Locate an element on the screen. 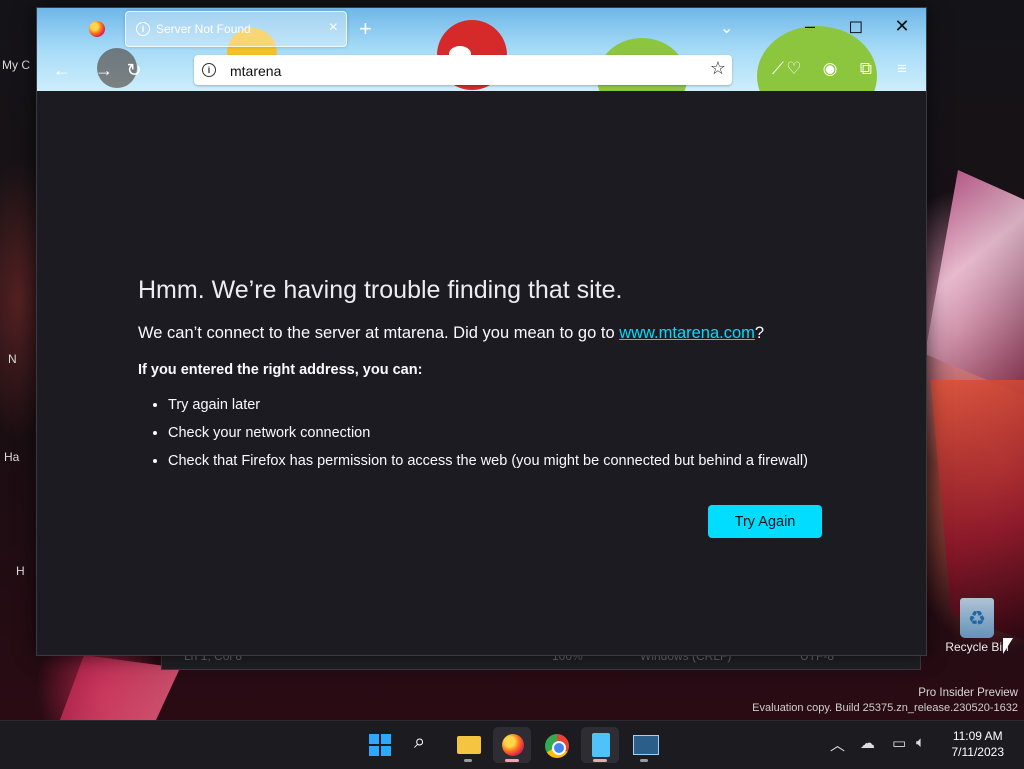  network-icon: ▭ is located at coordinates (899, 743).